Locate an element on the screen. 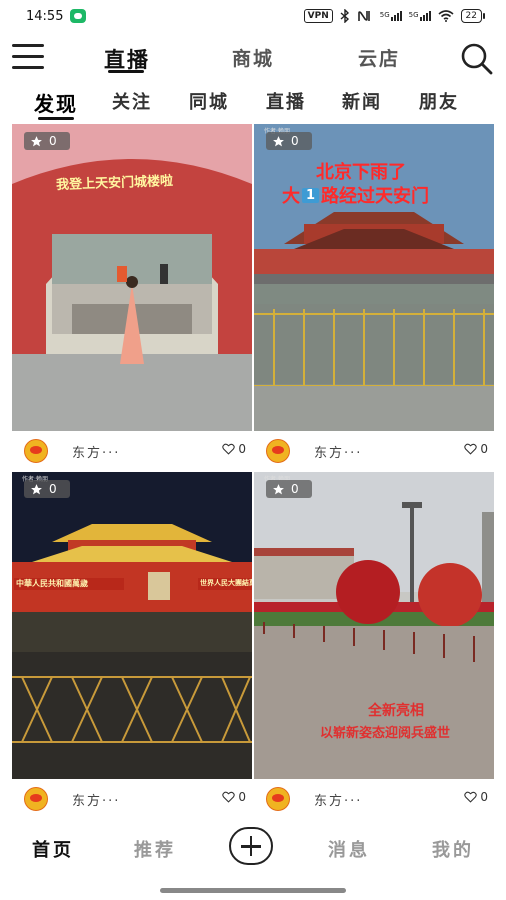 The height and width of the screenshot is (900, 506). status-time: 14:55 is located at coordinates (45, 16).